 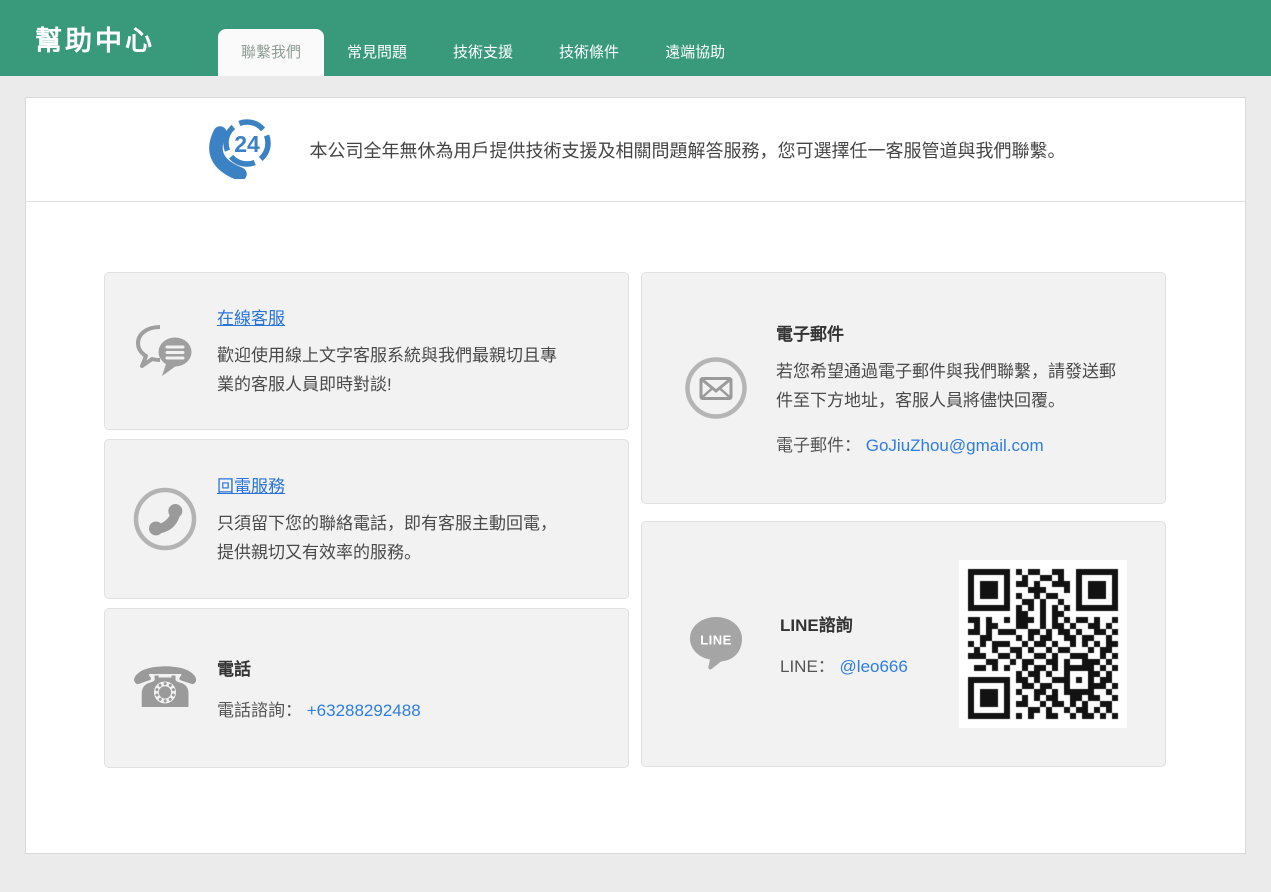 I want to click on line-logo-icon: LINE, so click(x=716, y=644).